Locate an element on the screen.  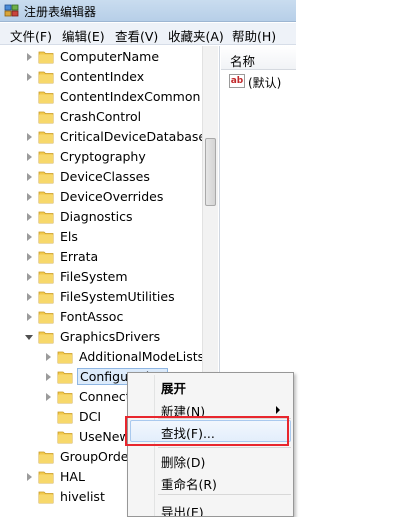
tree-item-graphics-drivers: GraphicsDrivers is located at coordinates (109, 337).